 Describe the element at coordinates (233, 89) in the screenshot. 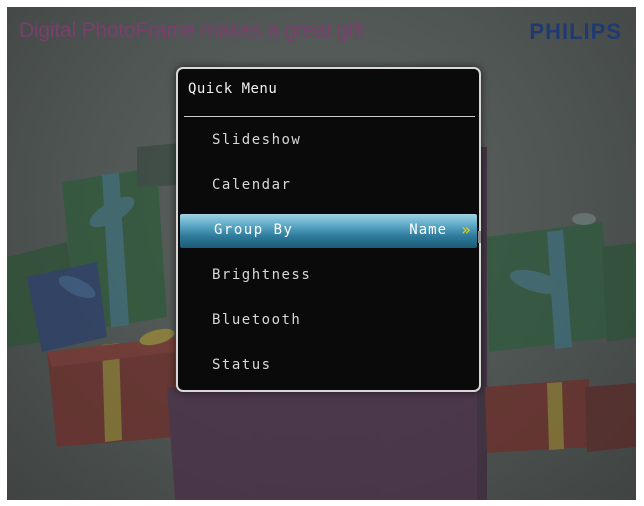

I see `menu-title: Quick Menu` at that location.